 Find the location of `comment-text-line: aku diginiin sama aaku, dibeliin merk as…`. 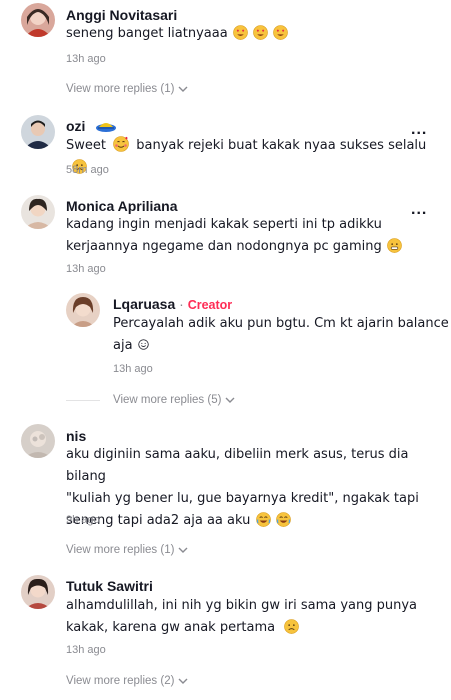

comment-text-line: aku diginiin sama aaku, dibeliin merk as… is located at coordinates (237, 465).